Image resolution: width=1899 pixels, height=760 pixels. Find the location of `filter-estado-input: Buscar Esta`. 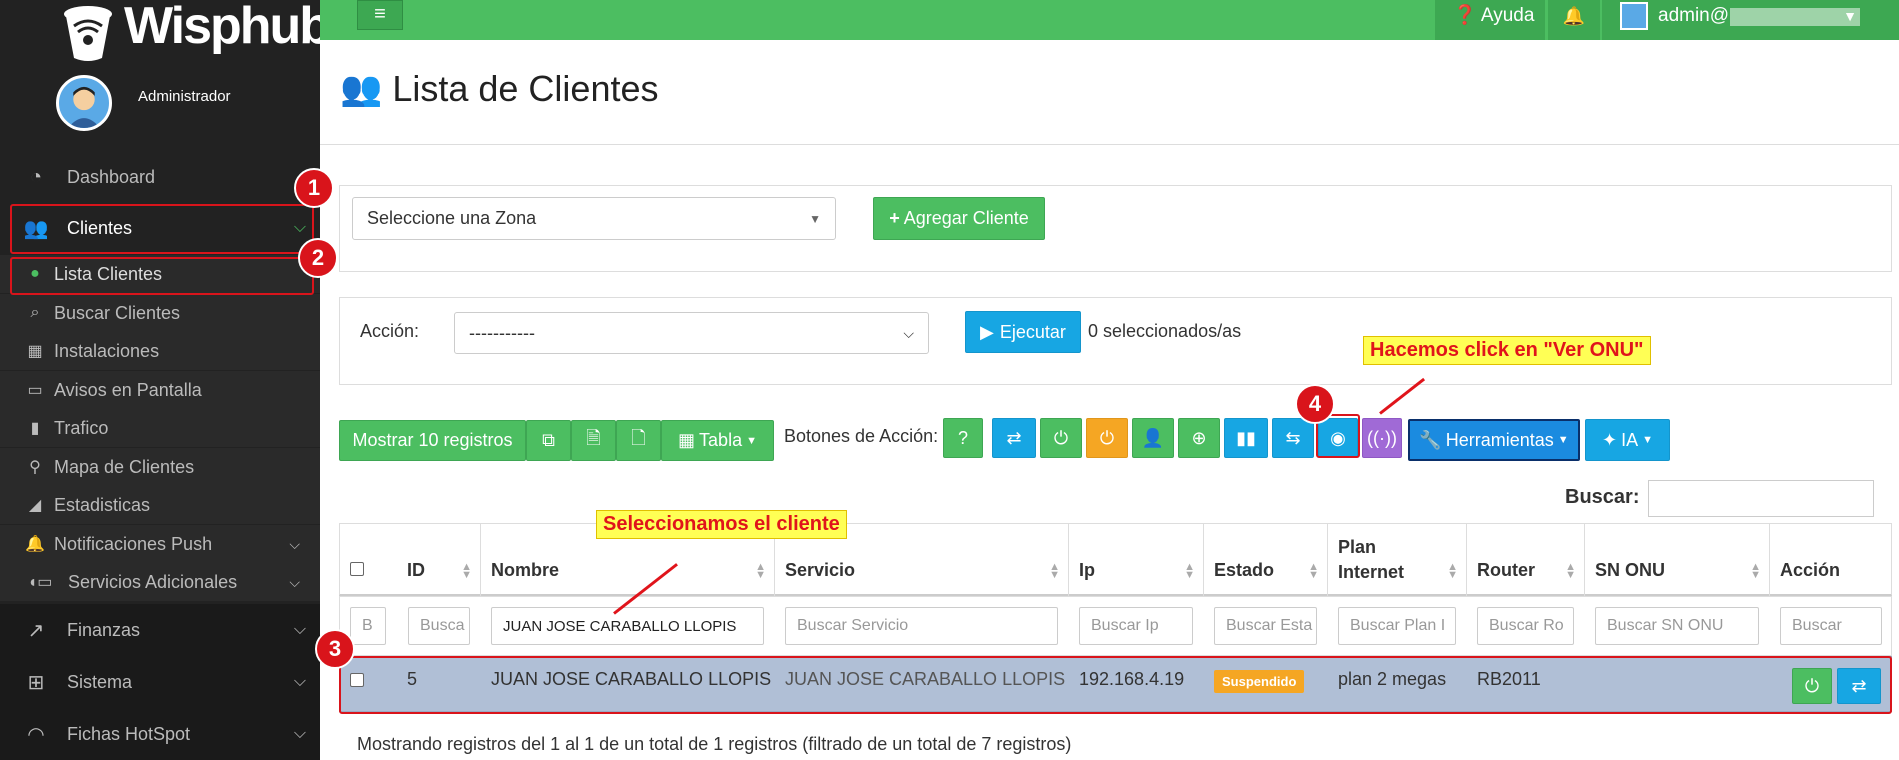

filter-estado-input: Buscar Esta is located at coordinates (1265, 626).